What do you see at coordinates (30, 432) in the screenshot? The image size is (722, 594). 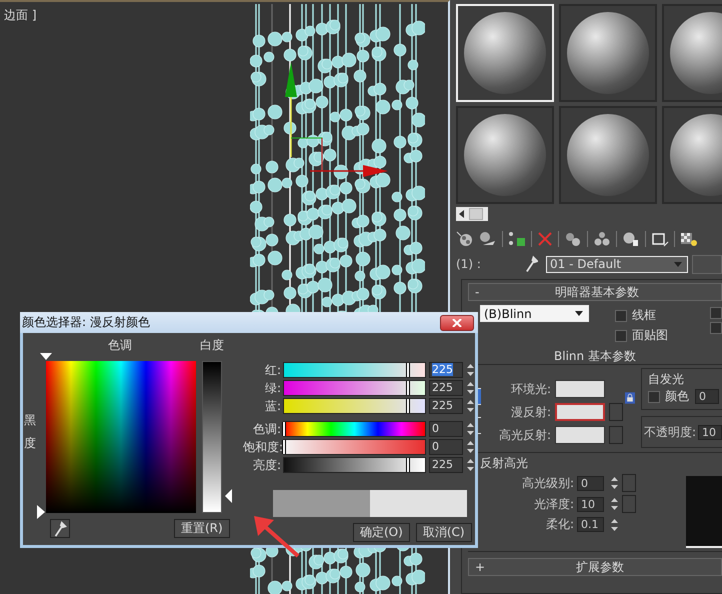 I see `blackness-label: 黑度` at bounding box center [30, 432].